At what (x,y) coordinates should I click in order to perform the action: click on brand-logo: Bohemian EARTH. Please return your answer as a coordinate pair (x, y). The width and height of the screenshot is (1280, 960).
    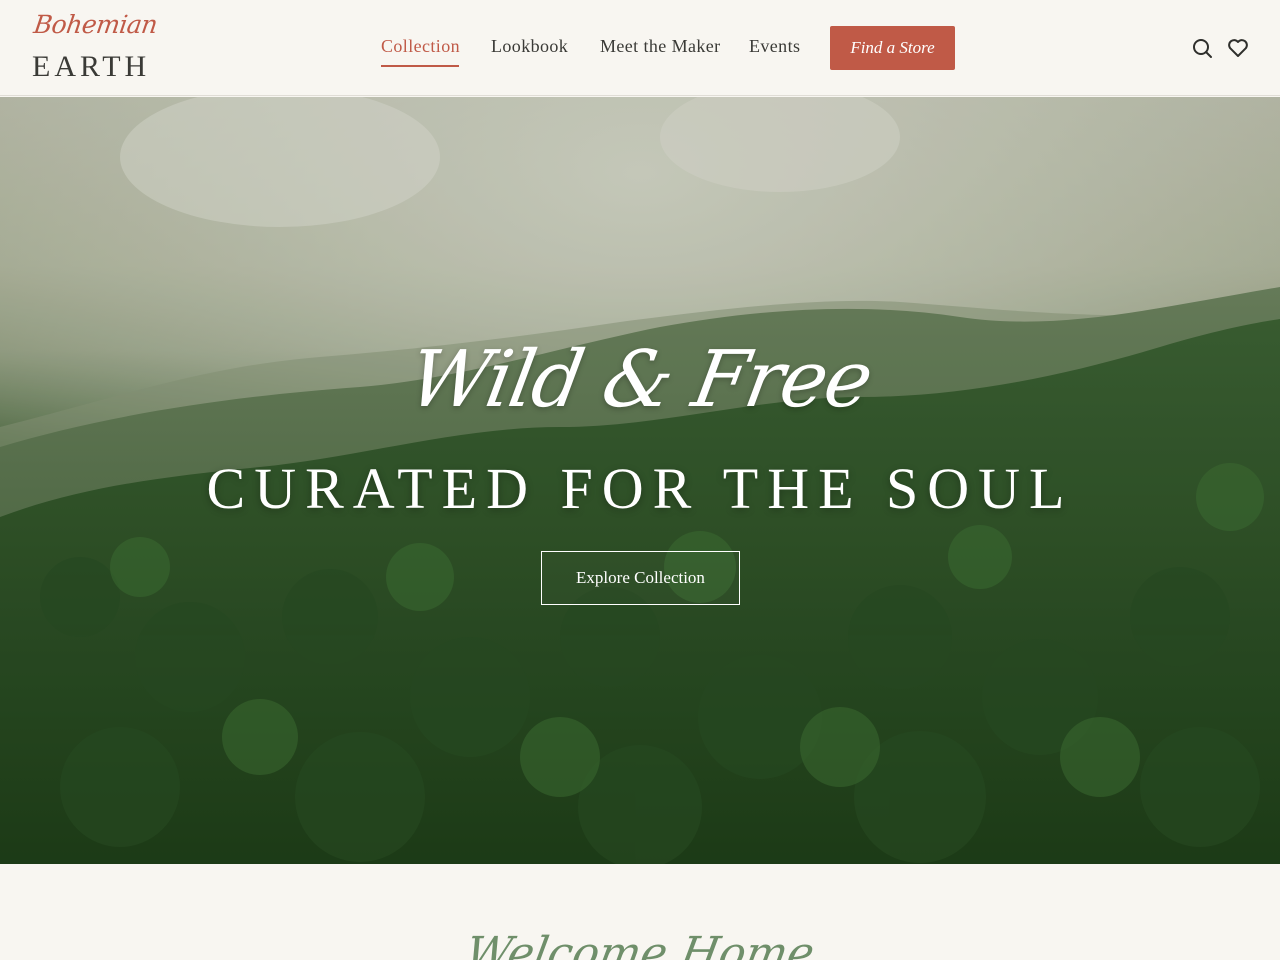
    Looking at the image, I should click on (97, 48).